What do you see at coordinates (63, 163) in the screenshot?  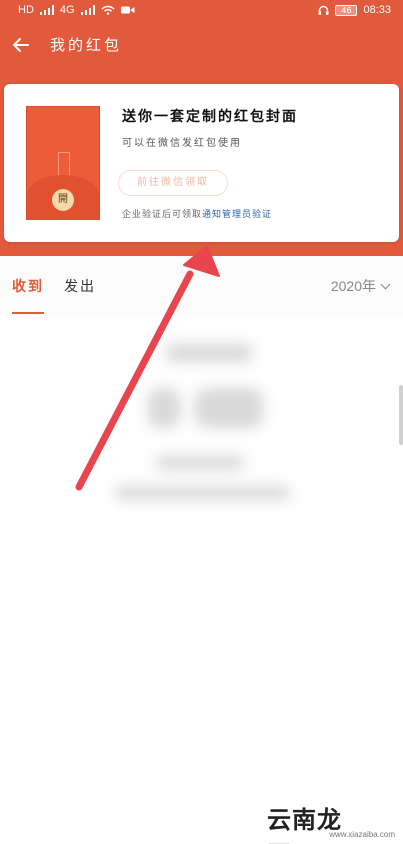 I see `red-packet-cover-image: 開` at bounding box center [63, 163].